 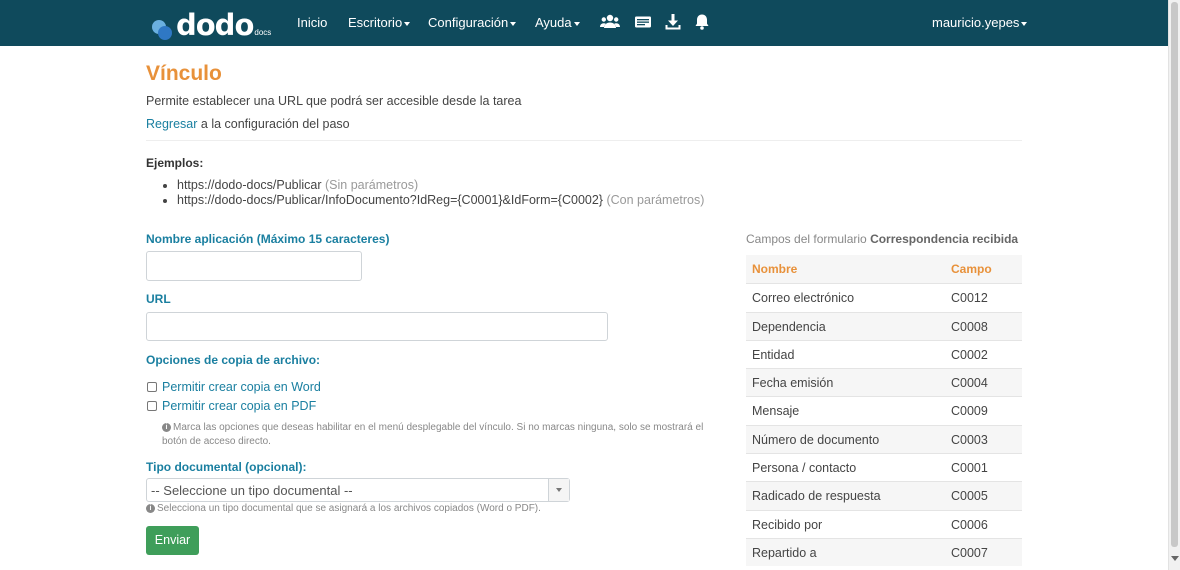 What do you see at coordinates (268, 239) in the screenshot?
I see `app-name-label: Nombre aplicación (Máximo 15 caracteres)` at bounding box center [268, 239].